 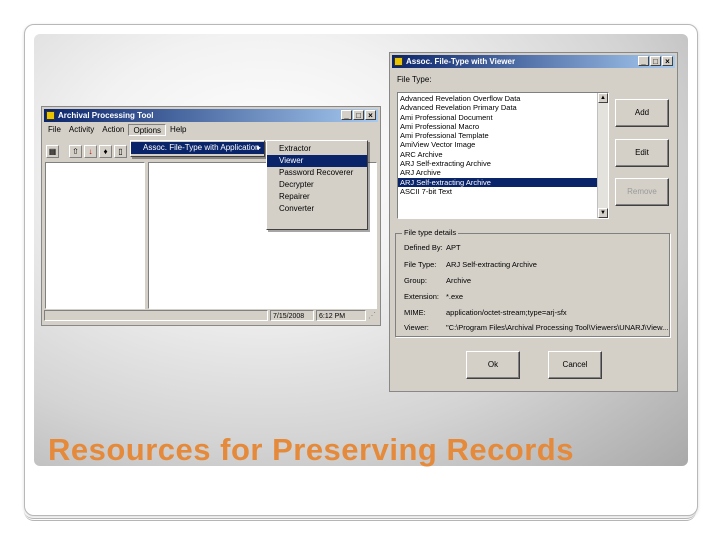 I want to click on submenu-item-repairer: Repairer, so click(x=317, y=197).